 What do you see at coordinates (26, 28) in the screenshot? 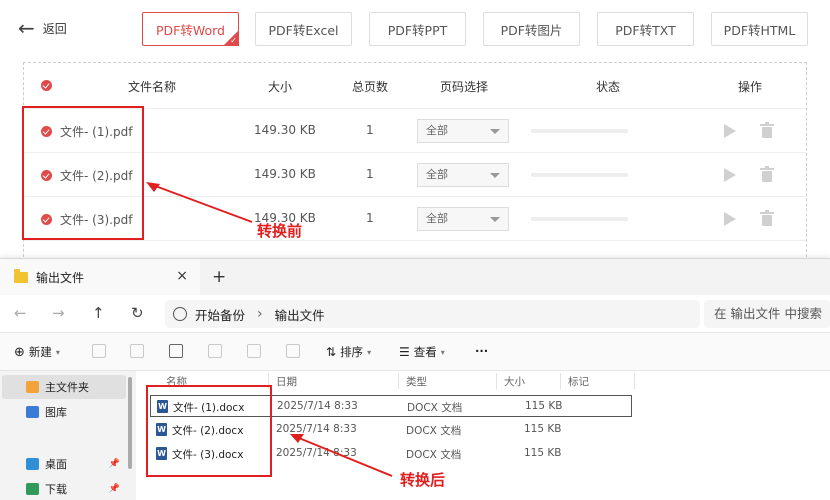
I see `back-arrow-icon: ←` at bounding box center [26, 28].